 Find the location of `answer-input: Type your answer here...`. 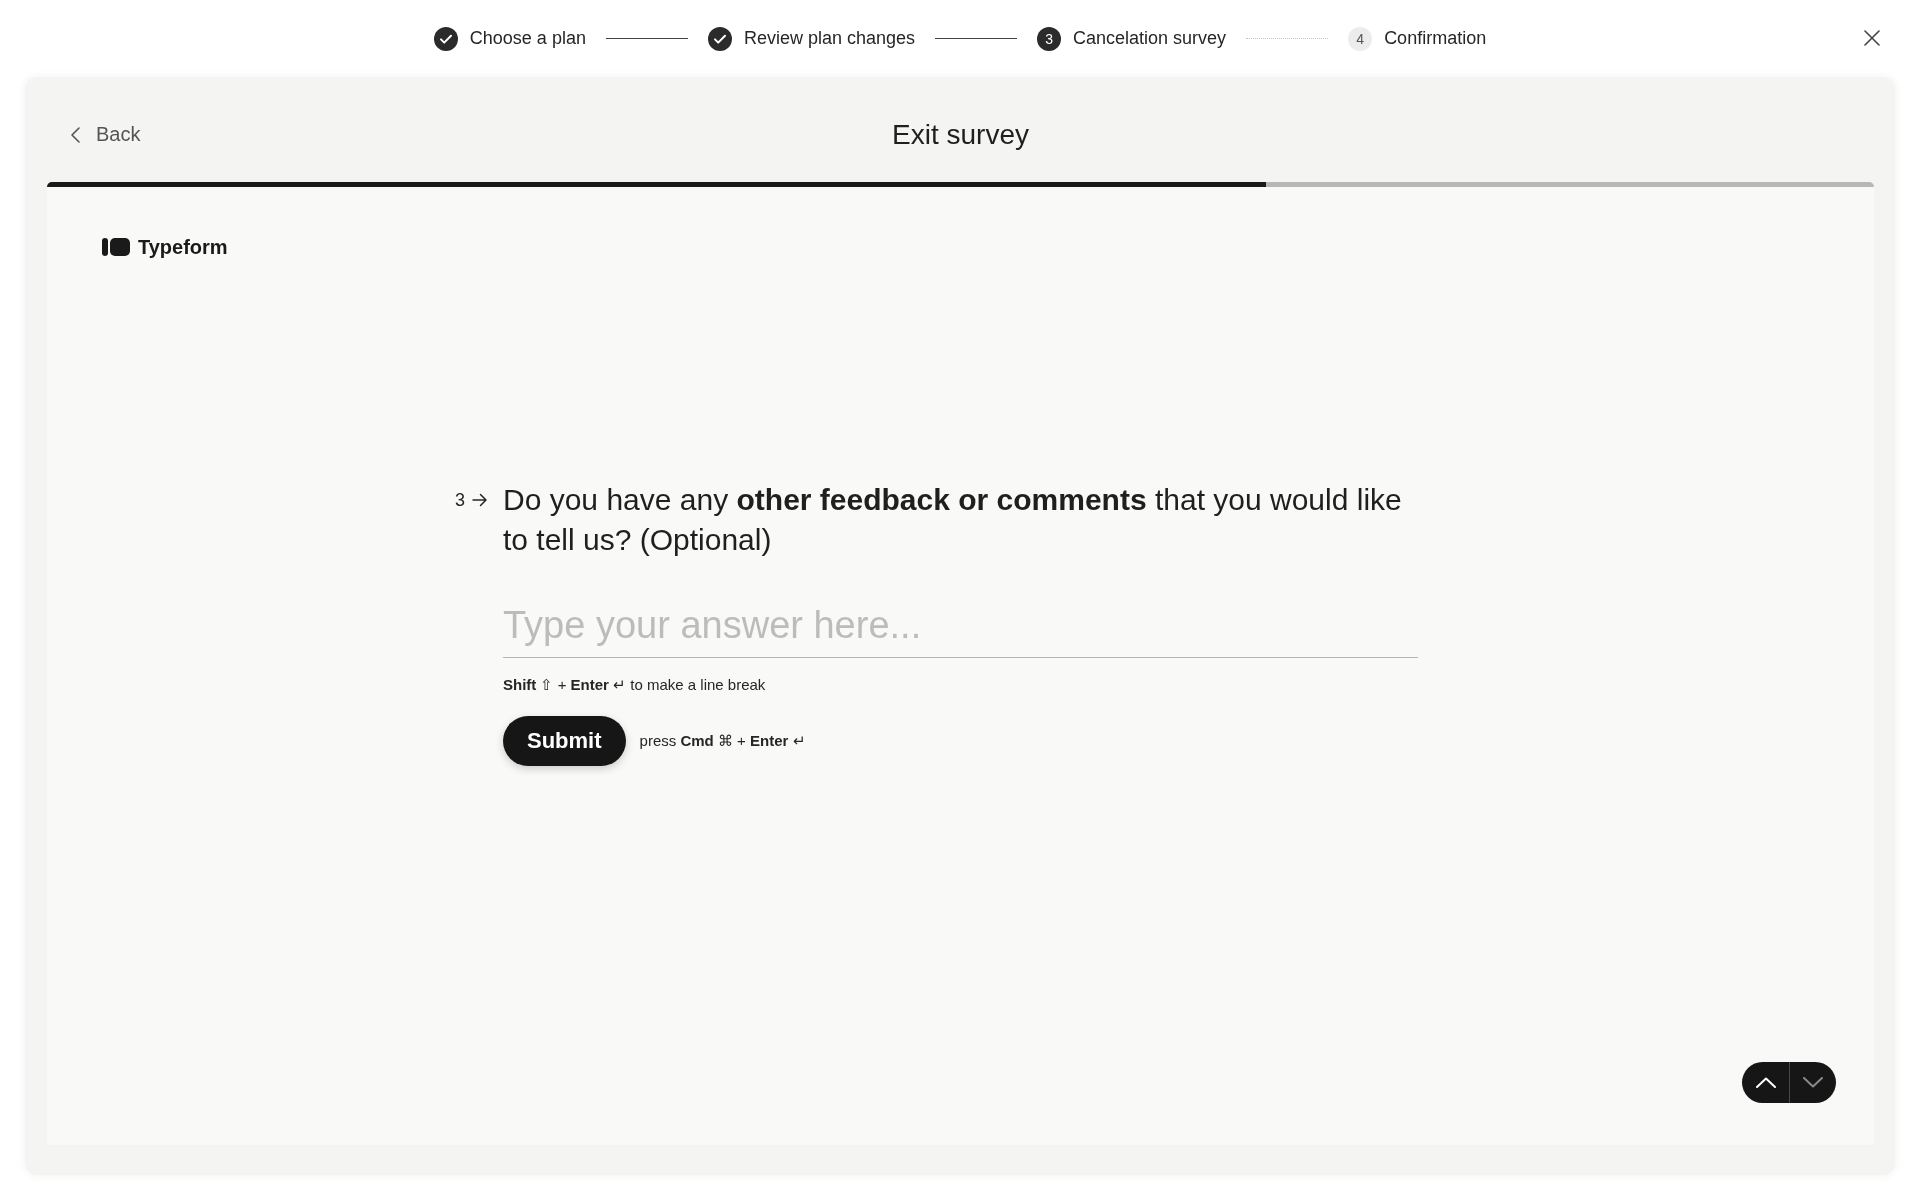

answer-input: Type your answer here... is located at coordinates (960, 630).